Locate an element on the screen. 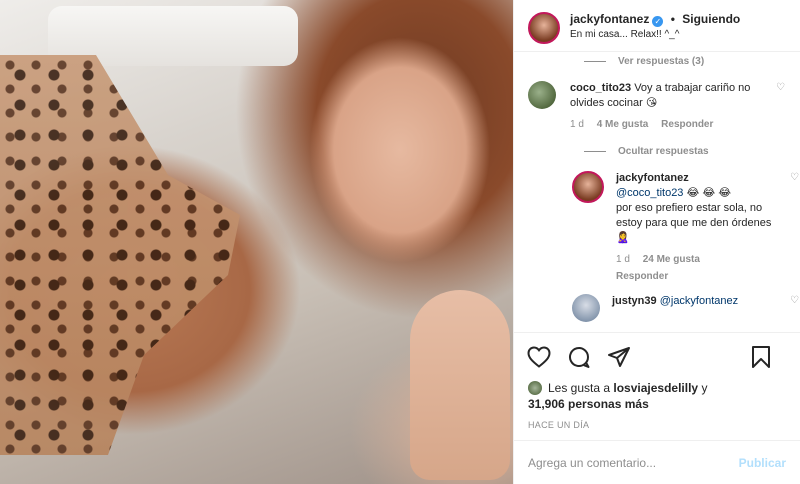 This screenshot has width=800, height=484. bookmark-icon is located at coordinates (761, 357).